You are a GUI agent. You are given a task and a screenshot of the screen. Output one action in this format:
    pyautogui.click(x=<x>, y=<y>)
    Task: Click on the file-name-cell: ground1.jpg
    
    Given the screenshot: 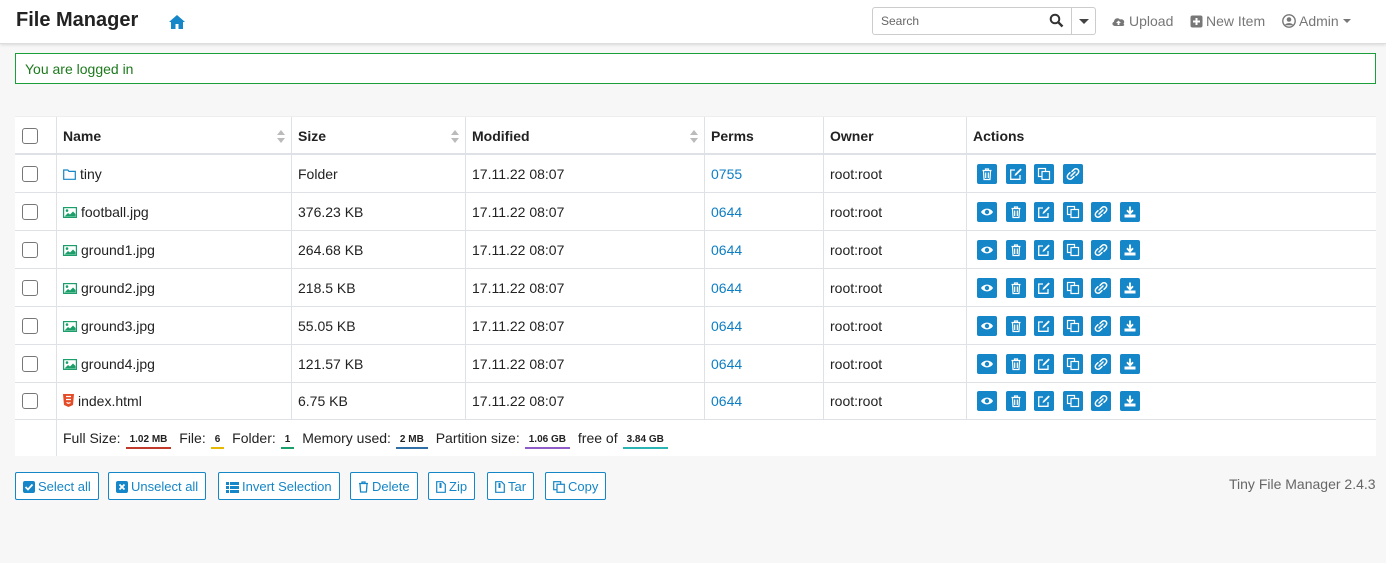 What is the action you would take?
    pyautogui.click(x=174, y=249)
    